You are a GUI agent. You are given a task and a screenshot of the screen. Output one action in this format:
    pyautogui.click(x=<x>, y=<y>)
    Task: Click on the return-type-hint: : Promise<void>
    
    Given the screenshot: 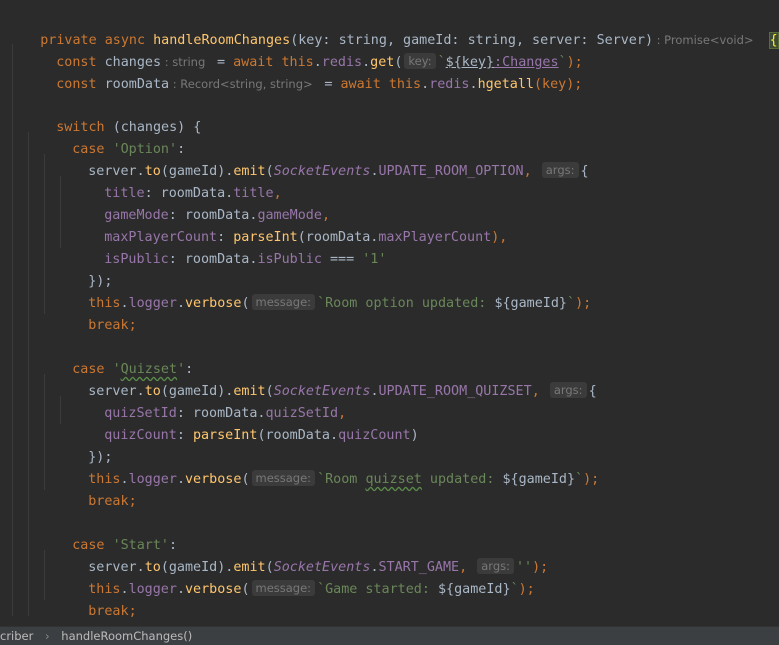 What is the action you would take?
    pyautogui.click(x=703, y=40)
    